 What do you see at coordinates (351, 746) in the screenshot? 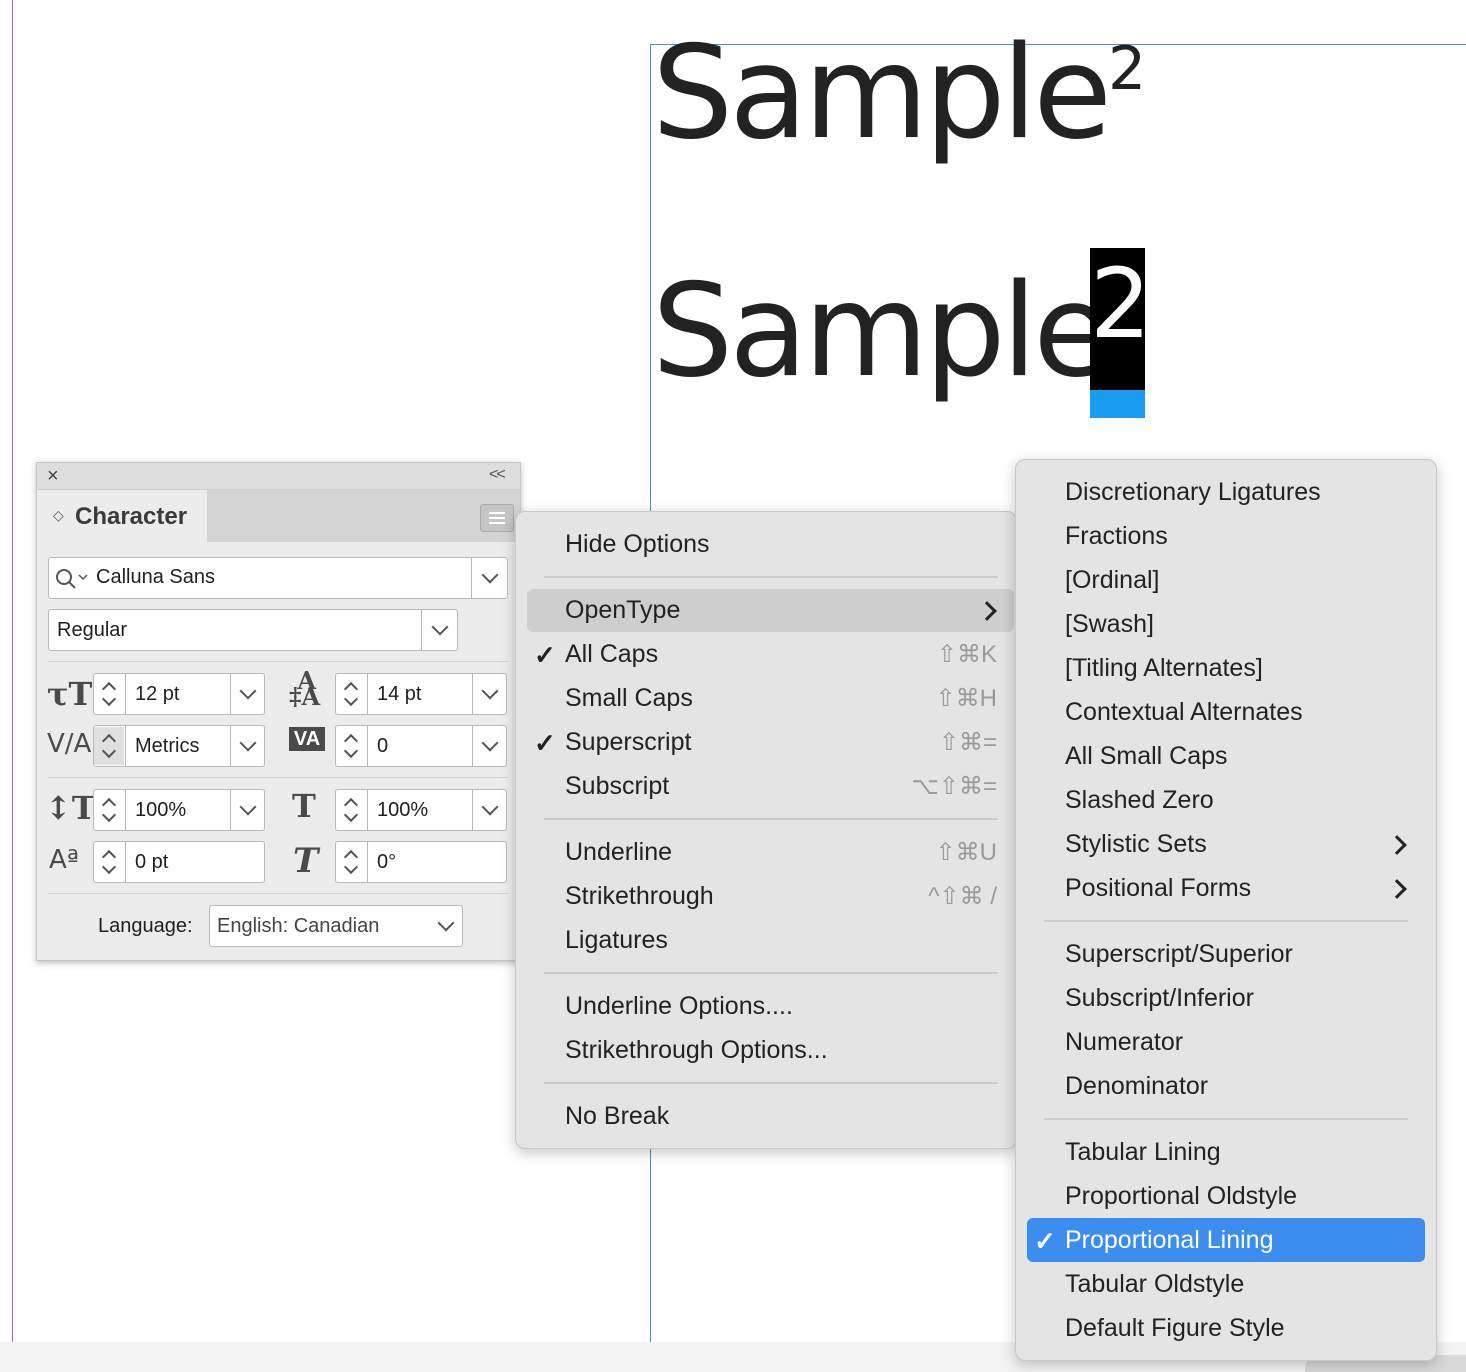
I see `tracking-stepper` at bounding box center [351, 746].